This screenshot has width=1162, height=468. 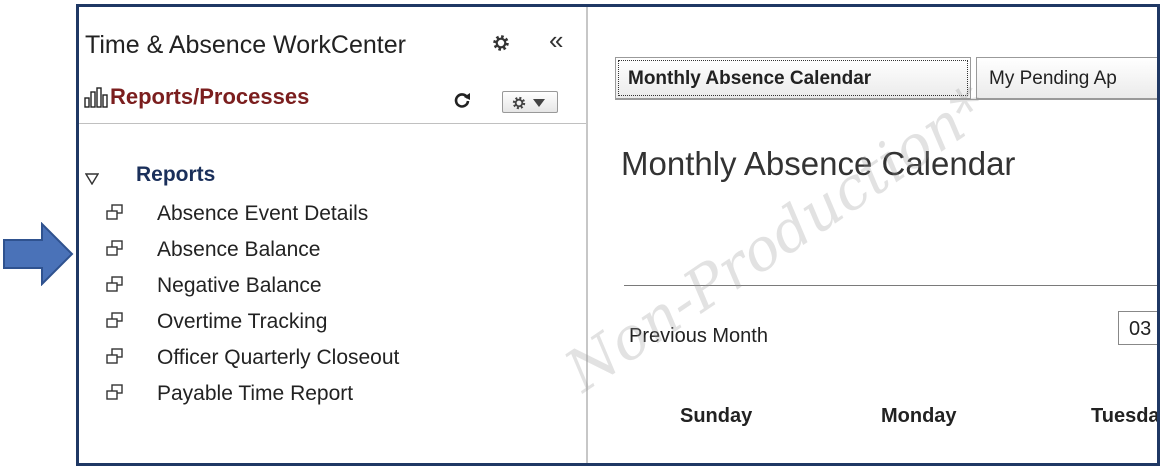 What do you see at coordinates (239, 286) in the screenshot?
I see `report-item-label: Negative Balance` at bounding box center [239, 286].